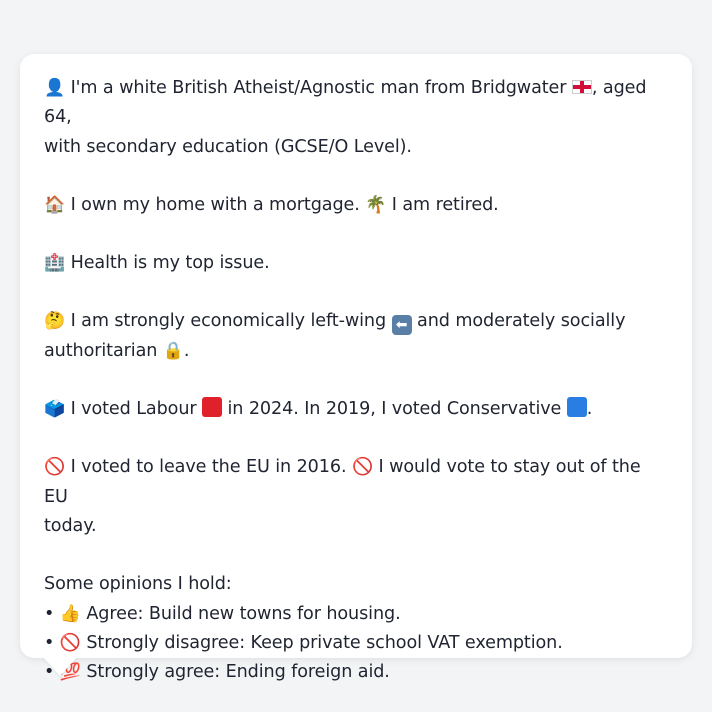  I want to click on period-text: ., so click(186, 350).